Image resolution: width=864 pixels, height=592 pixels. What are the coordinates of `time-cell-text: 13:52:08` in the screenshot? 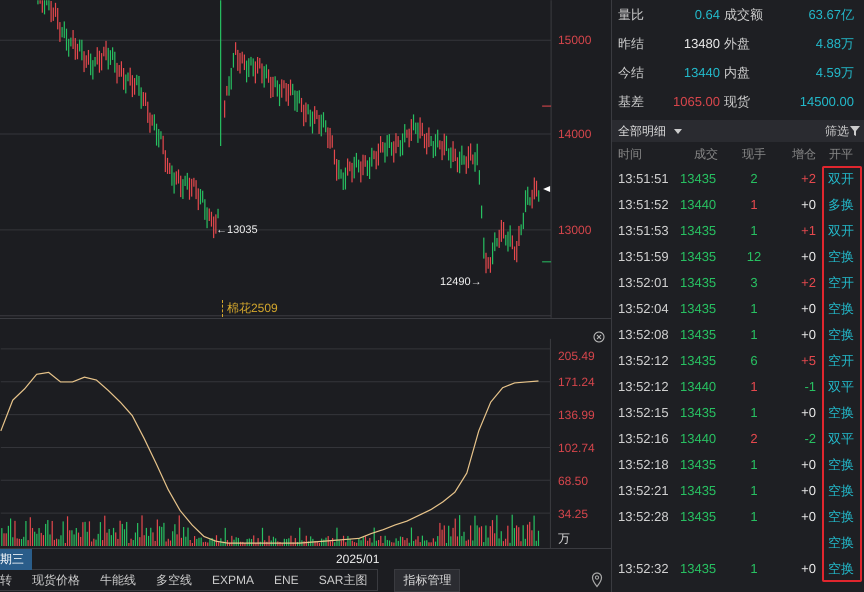 It's located at (644, 335).